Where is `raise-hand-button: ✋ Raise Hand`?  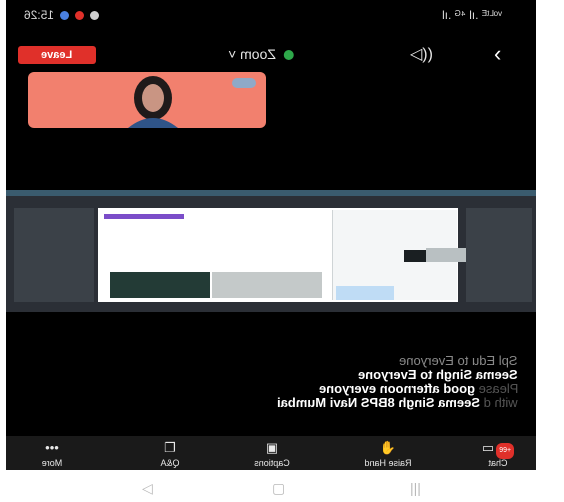
raise-hand-button: ✋ Raise Hand is located at coordinates (388, 454).